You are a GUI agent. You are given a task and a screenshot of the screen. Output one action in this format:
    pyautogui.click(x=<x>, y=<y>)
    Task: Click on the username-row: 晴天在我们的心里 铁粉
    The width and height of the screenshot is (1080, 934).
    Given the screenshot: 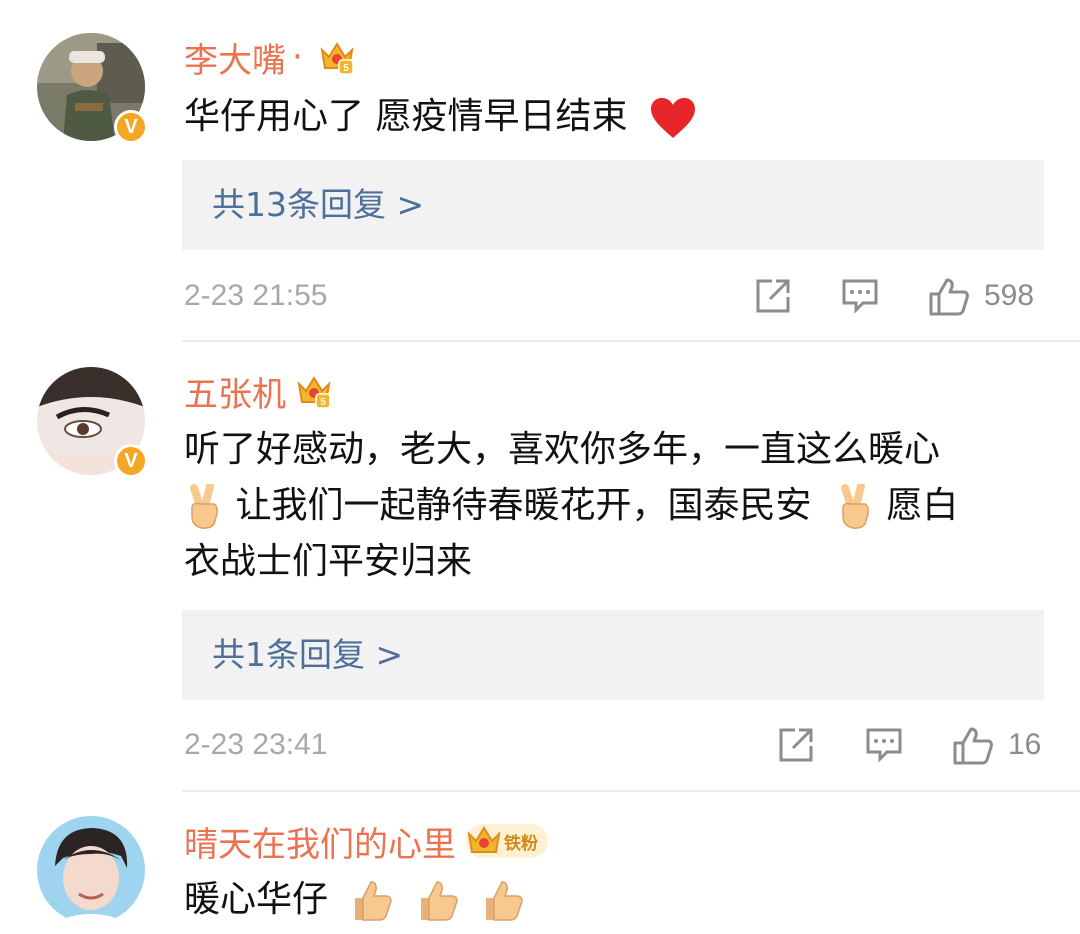 What is the action you would take?
    pyautogui.click(x=366, y=841)
    